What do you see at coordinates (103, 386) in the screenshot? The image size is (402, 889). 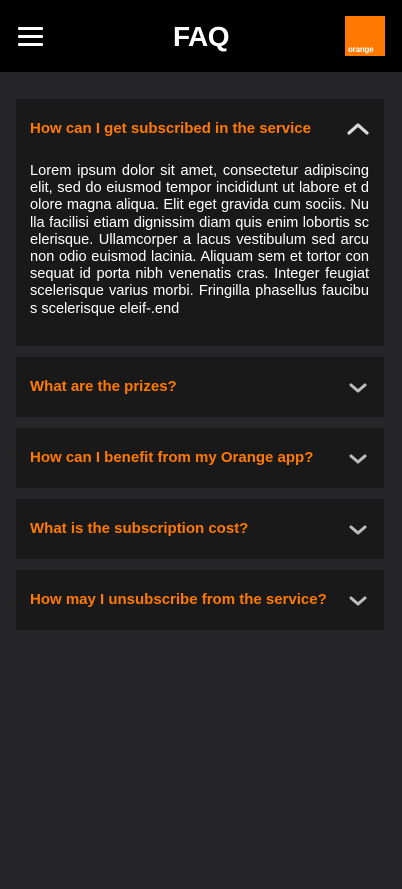 I see `faq-question: What are the prizes?` at bounding box center [103, 386].